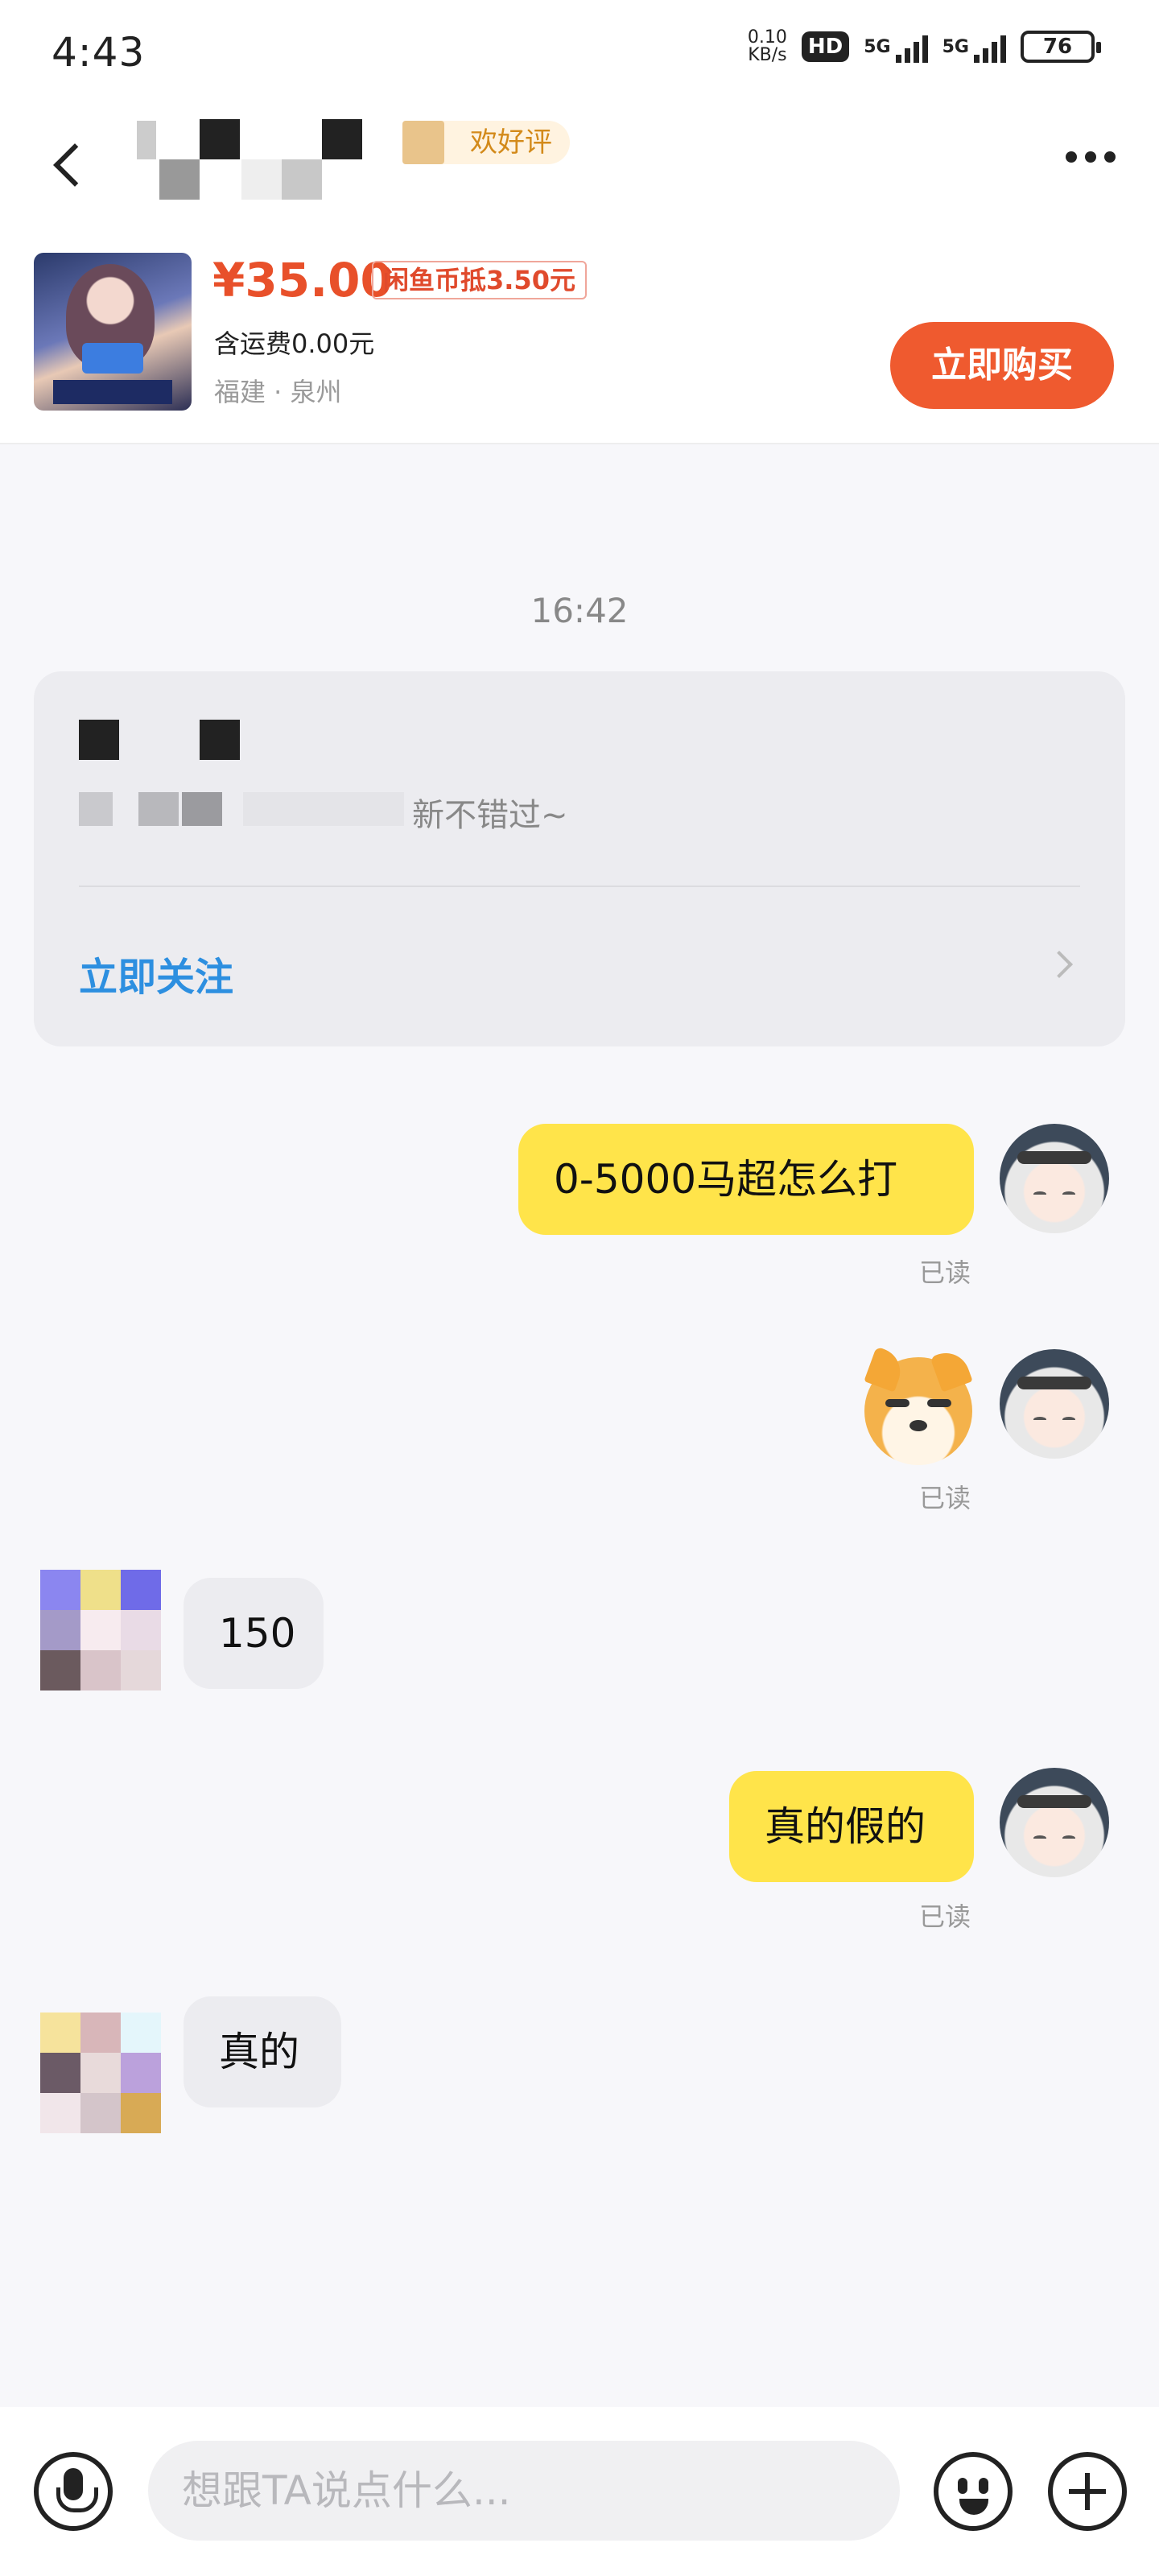  What do you see at coordinates (579, 53) in the screenshot?
I see `status-bar: 4:43 0.10 KB/s HD 5G 5G 76` at bounding box center [579, 53].